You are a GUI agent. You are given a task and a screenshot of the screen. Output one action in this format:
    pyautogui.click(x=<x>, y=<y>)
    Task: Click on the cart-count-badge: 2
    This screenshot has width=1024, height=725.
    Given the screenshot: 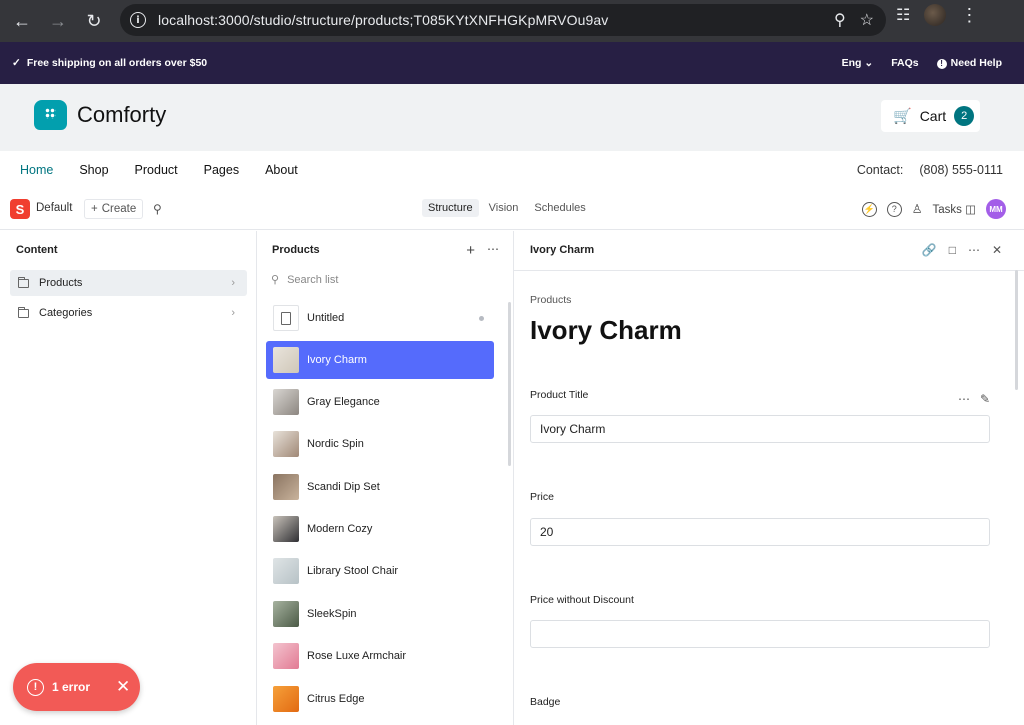 What is the action you would take?
    pyautogui.click(x=964, y=116)
    